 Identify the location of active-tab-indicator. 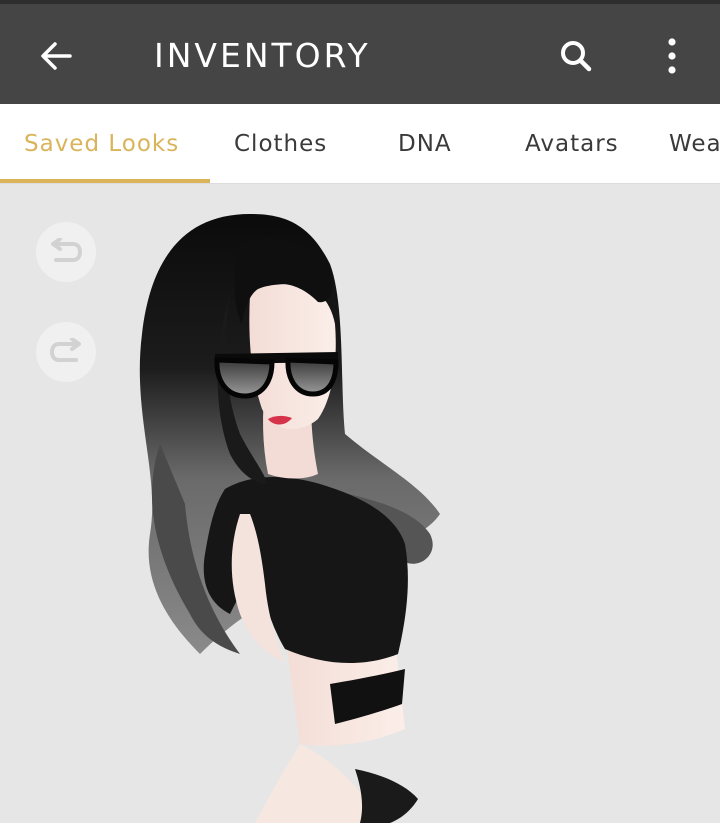
(105, 181).